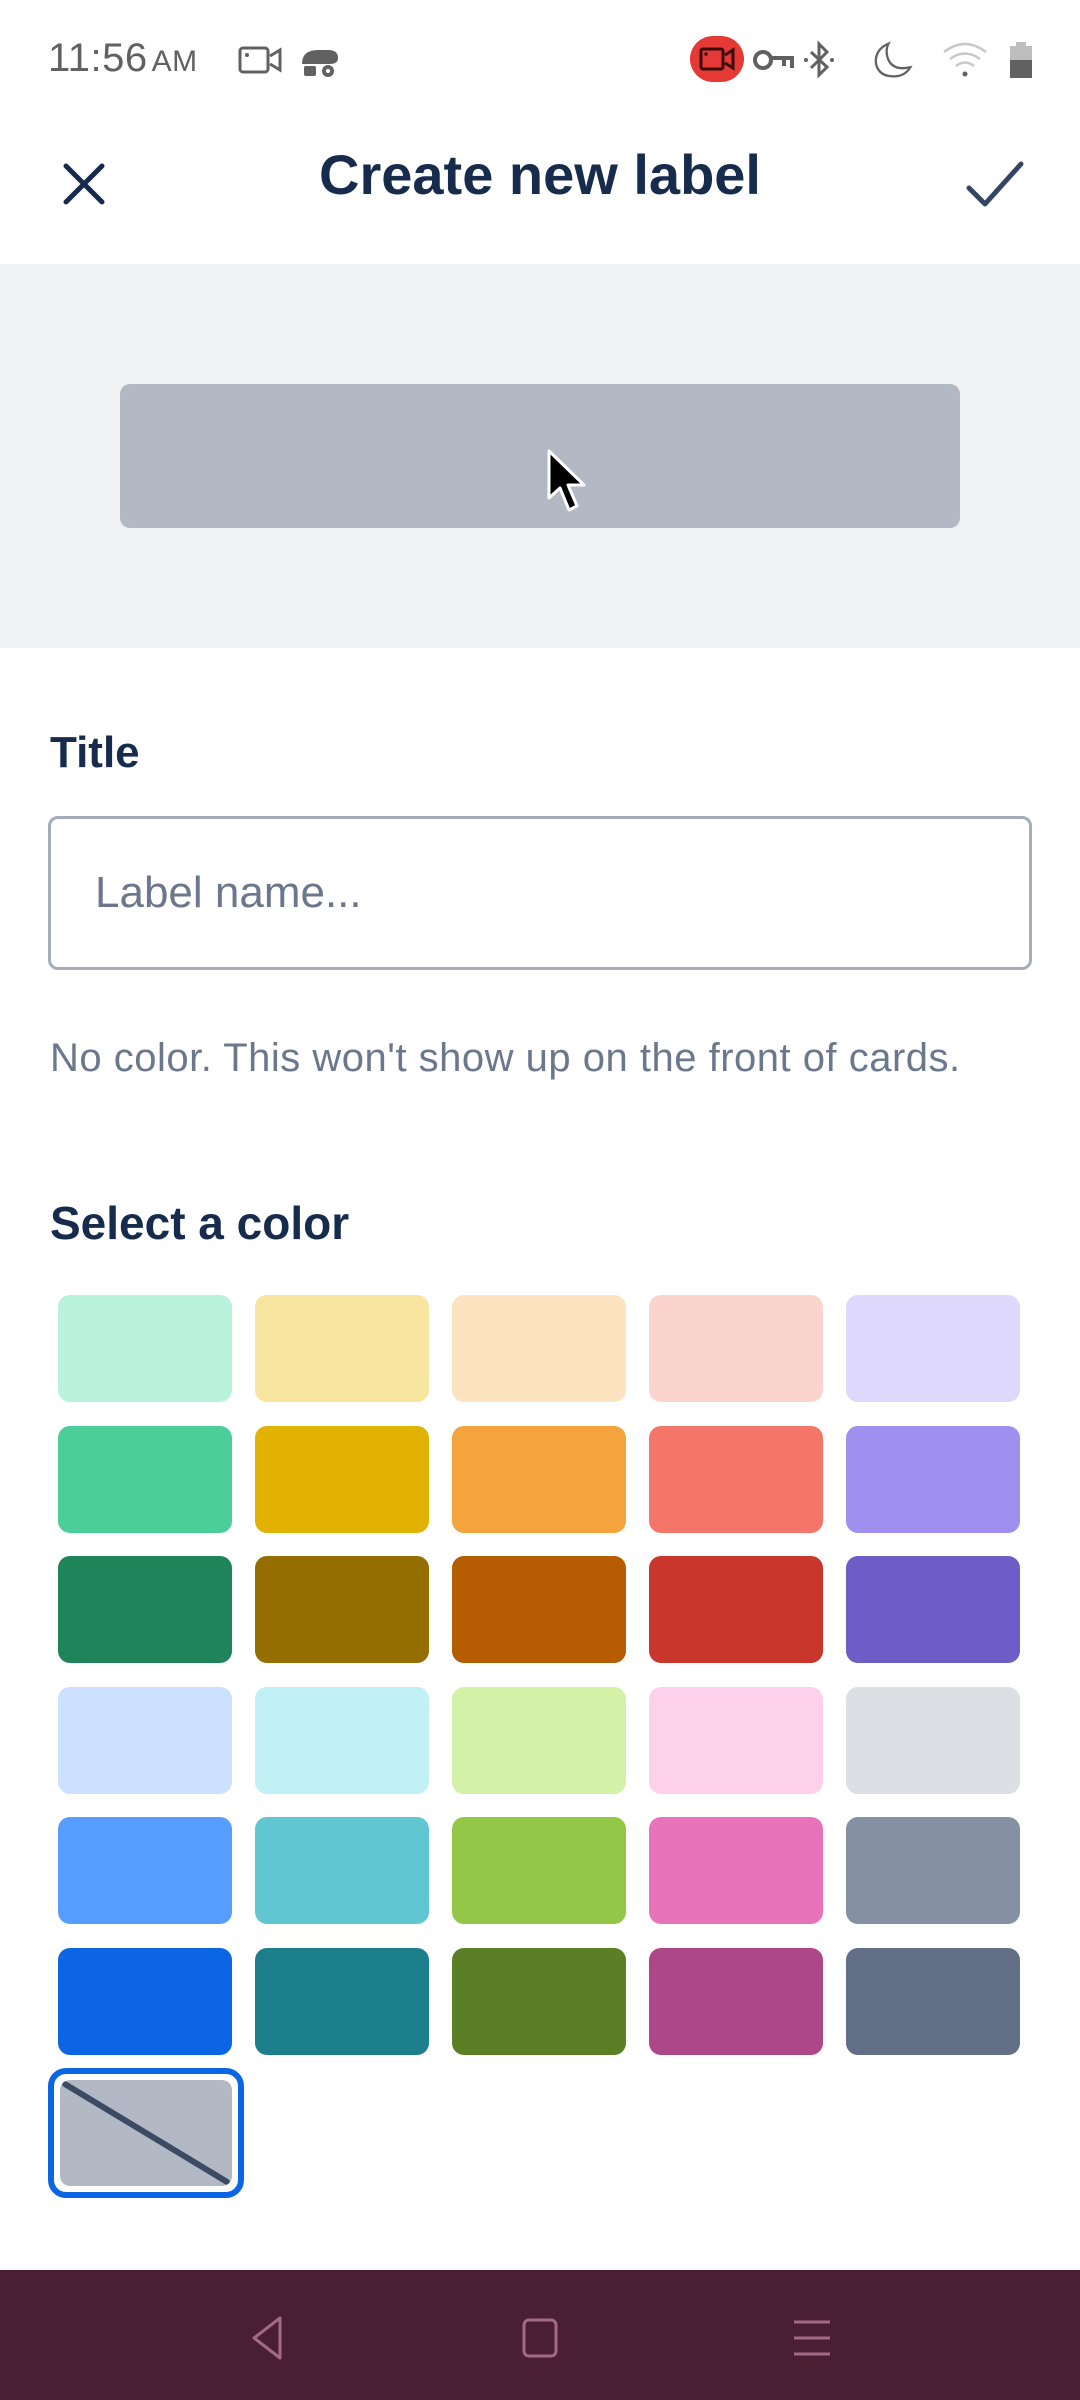  What do you see at coordinates (717, 59) in the screenshot?
I see `recording-indicator-icon` at bounding box center [717, 59].